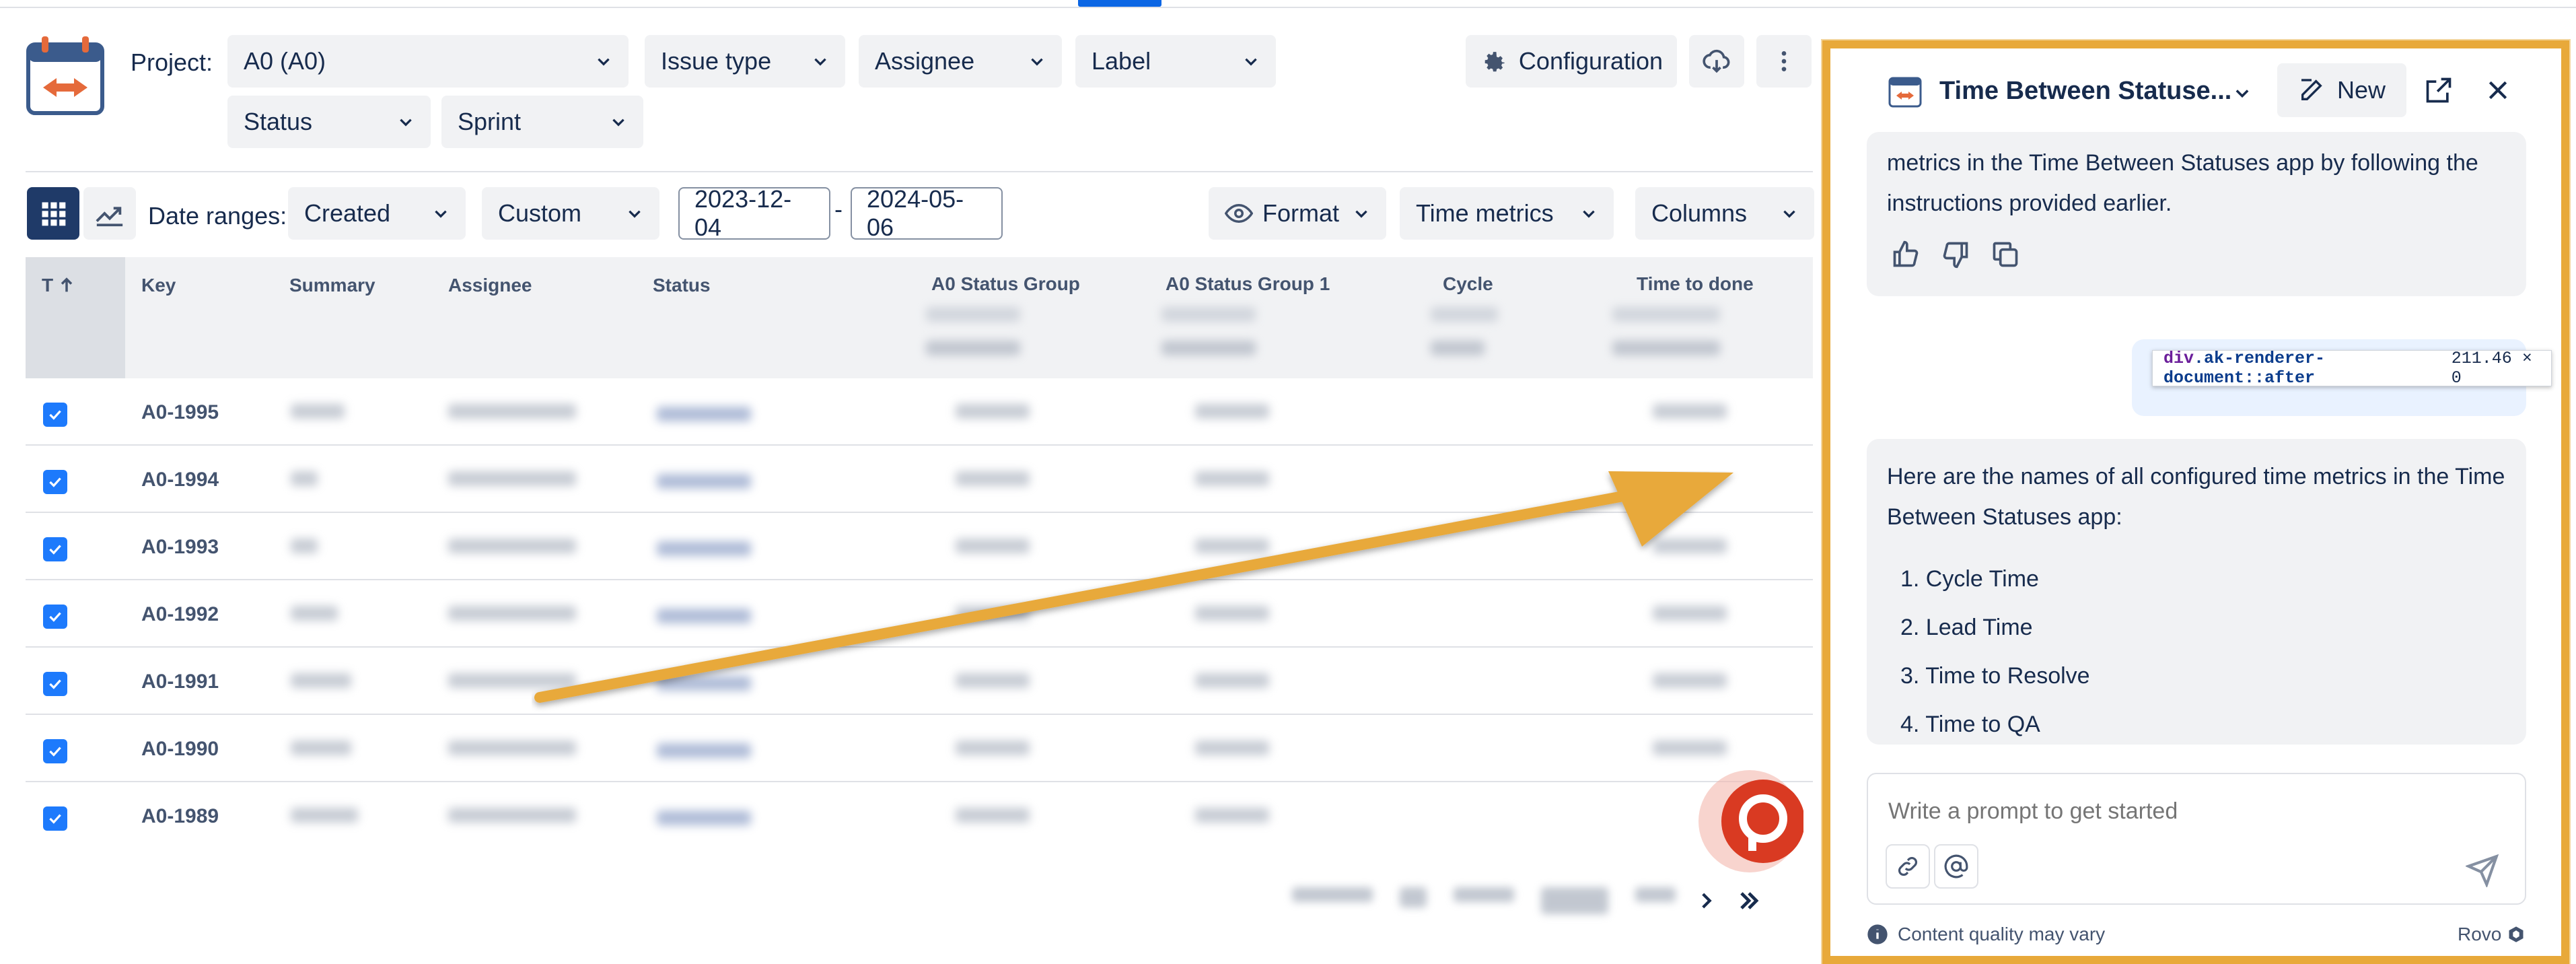 Image resolution: width=2576 pixels, height=964 pixels. Describe the element at coordinates (109, 213) in the screenshot. I see `chart-view-toggle` at that location.